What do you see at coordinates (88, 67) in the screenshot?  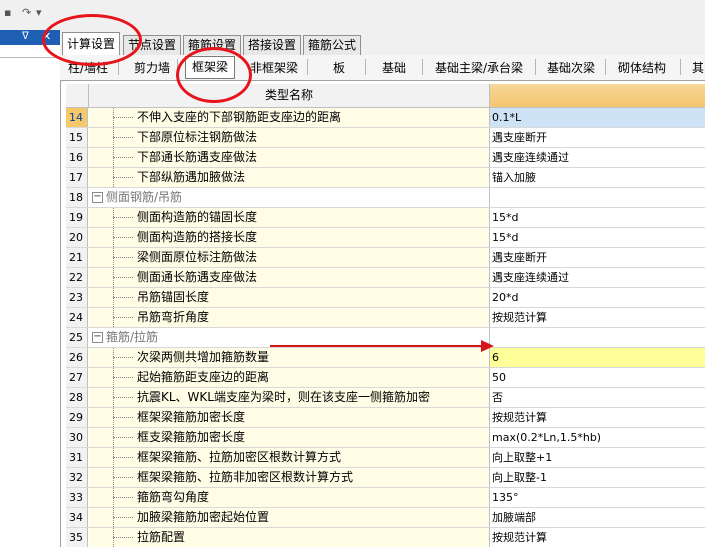 I see `subtab-column-wallcolumn: 柱/墙柱` at bounding box center [88, 67].